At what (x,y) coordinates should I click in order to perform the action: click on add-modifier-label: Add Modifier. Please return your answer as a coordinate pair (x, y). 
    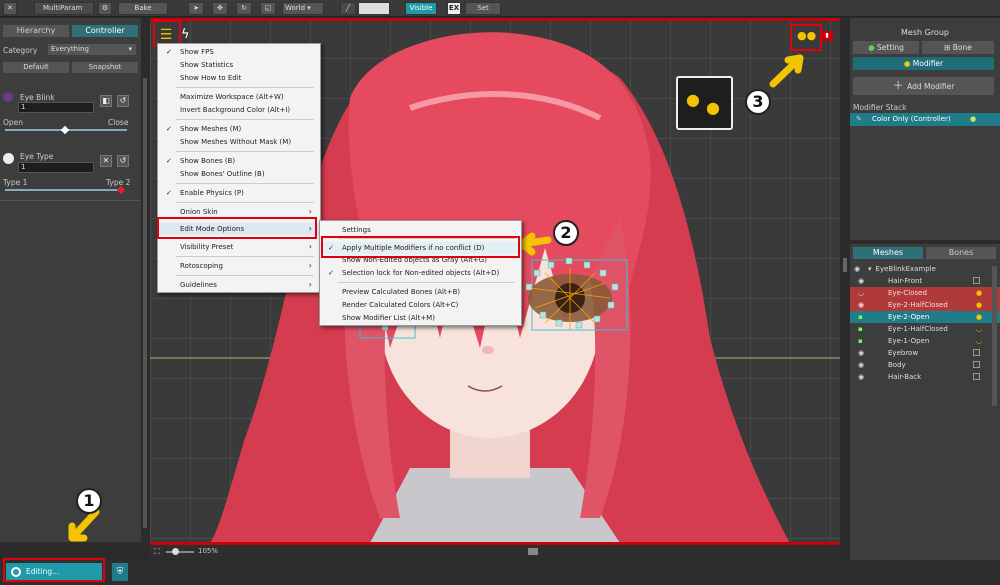
    Looking at the image, I should click on (931, 86).